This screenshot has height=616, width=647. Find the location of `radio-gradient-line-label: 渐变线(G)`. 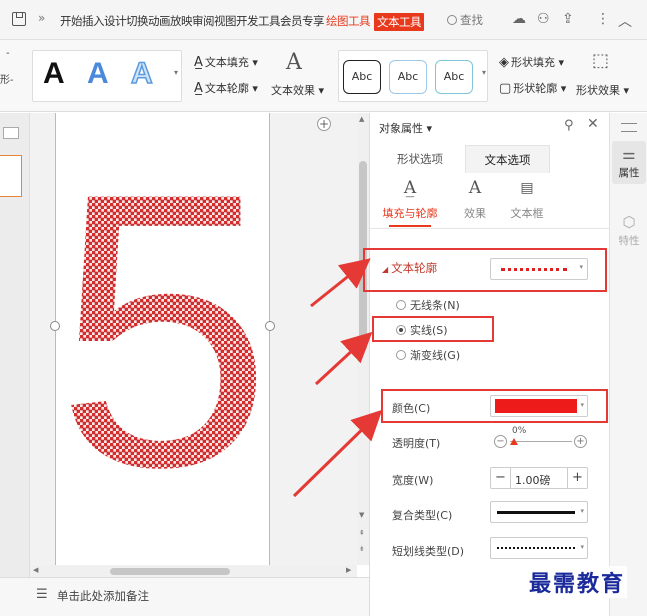

radio-gradient-line-label: 渐变线(G) is located at coordinates (435, 355).